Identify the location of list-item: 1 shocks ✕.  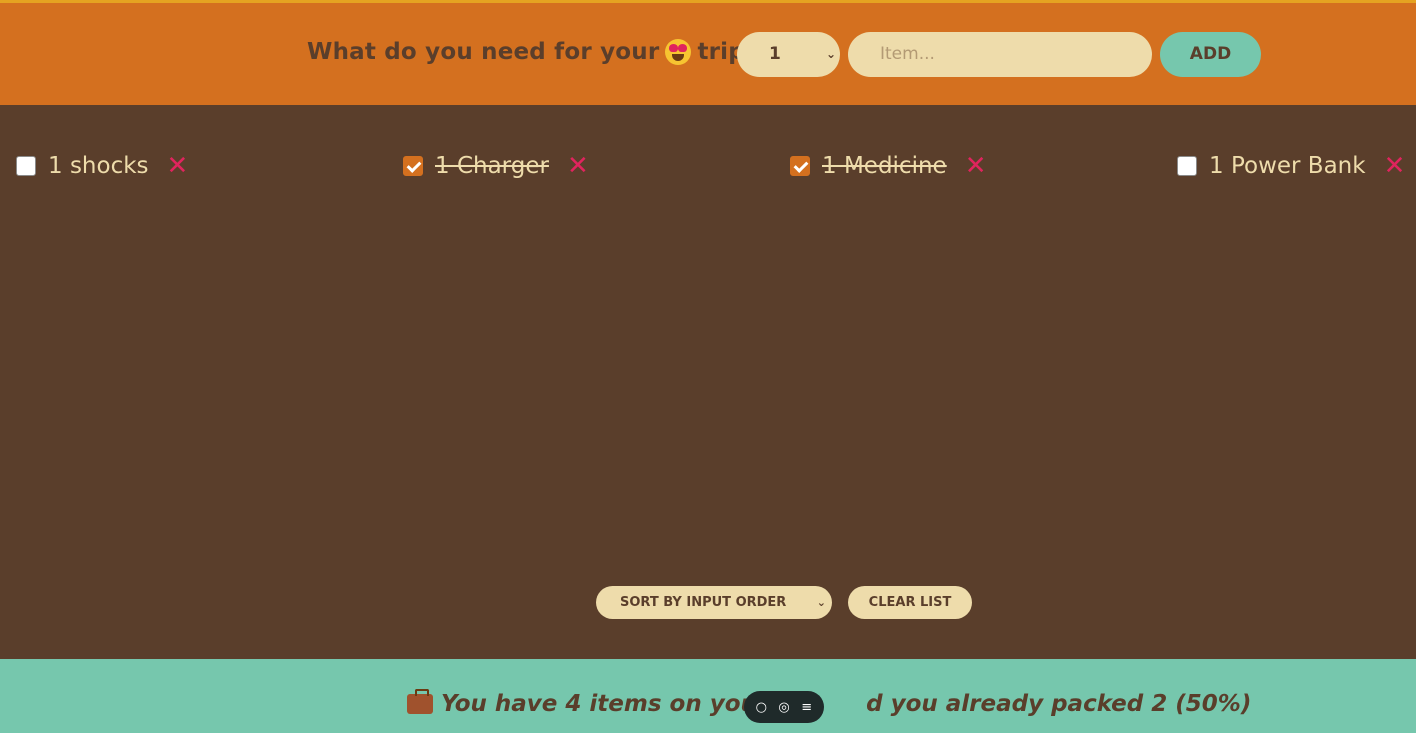
(102, 166).